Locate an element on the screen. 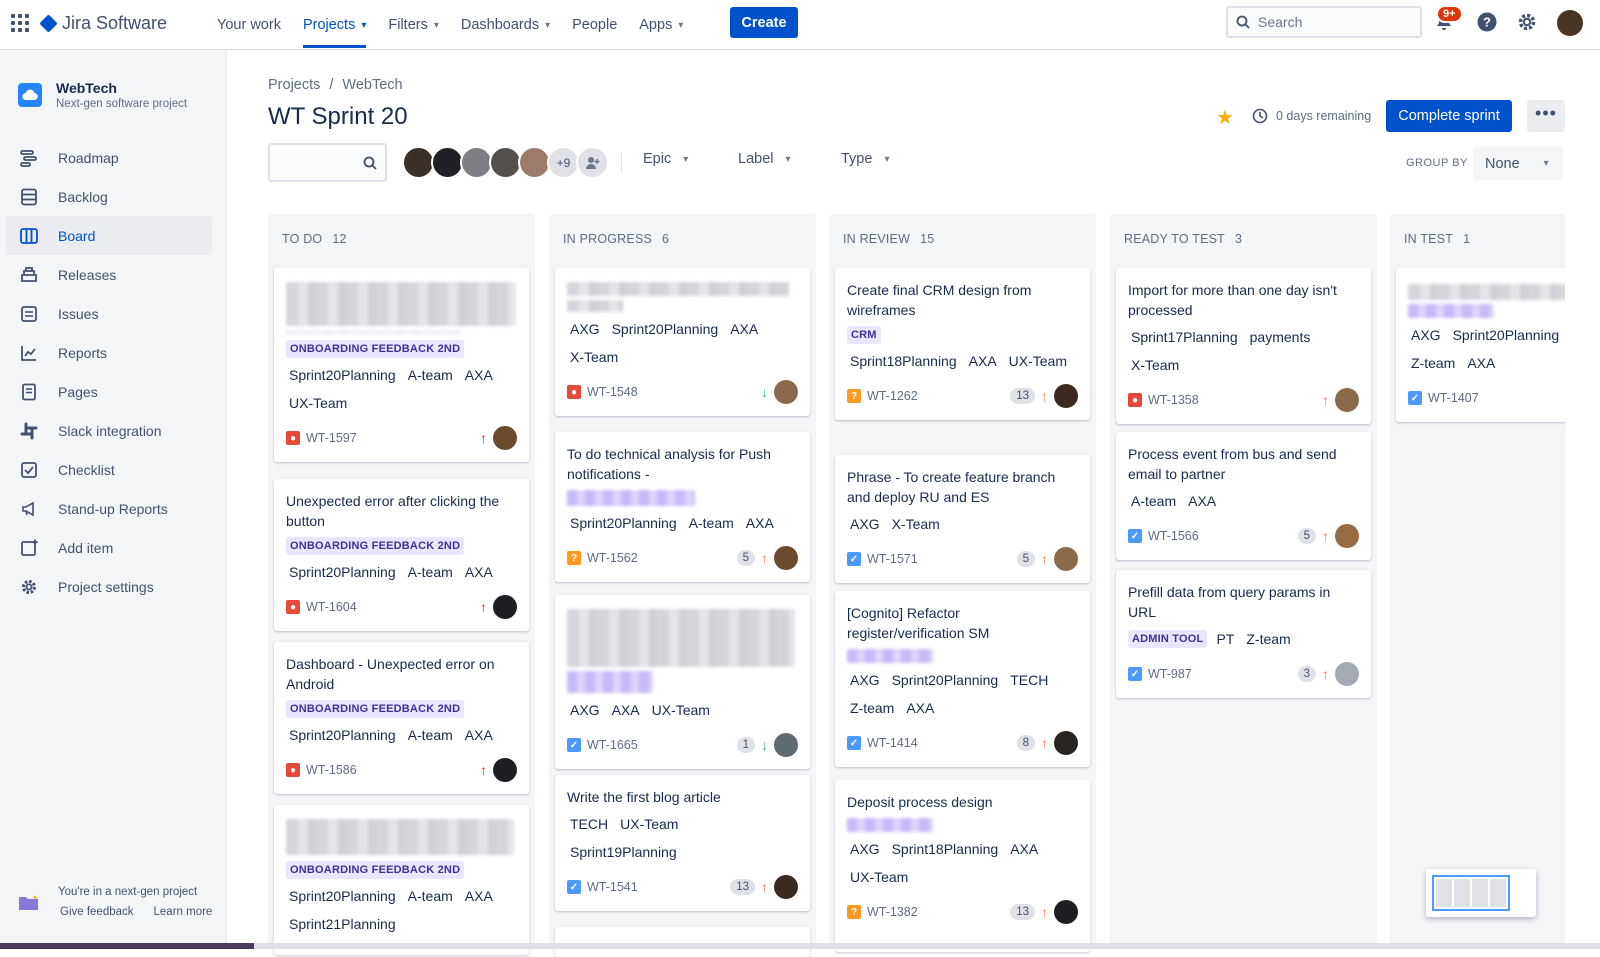 The height and width of the screenshot is (957, 1600). issue-key: WT-1665 is located at coordinates (662, 745).